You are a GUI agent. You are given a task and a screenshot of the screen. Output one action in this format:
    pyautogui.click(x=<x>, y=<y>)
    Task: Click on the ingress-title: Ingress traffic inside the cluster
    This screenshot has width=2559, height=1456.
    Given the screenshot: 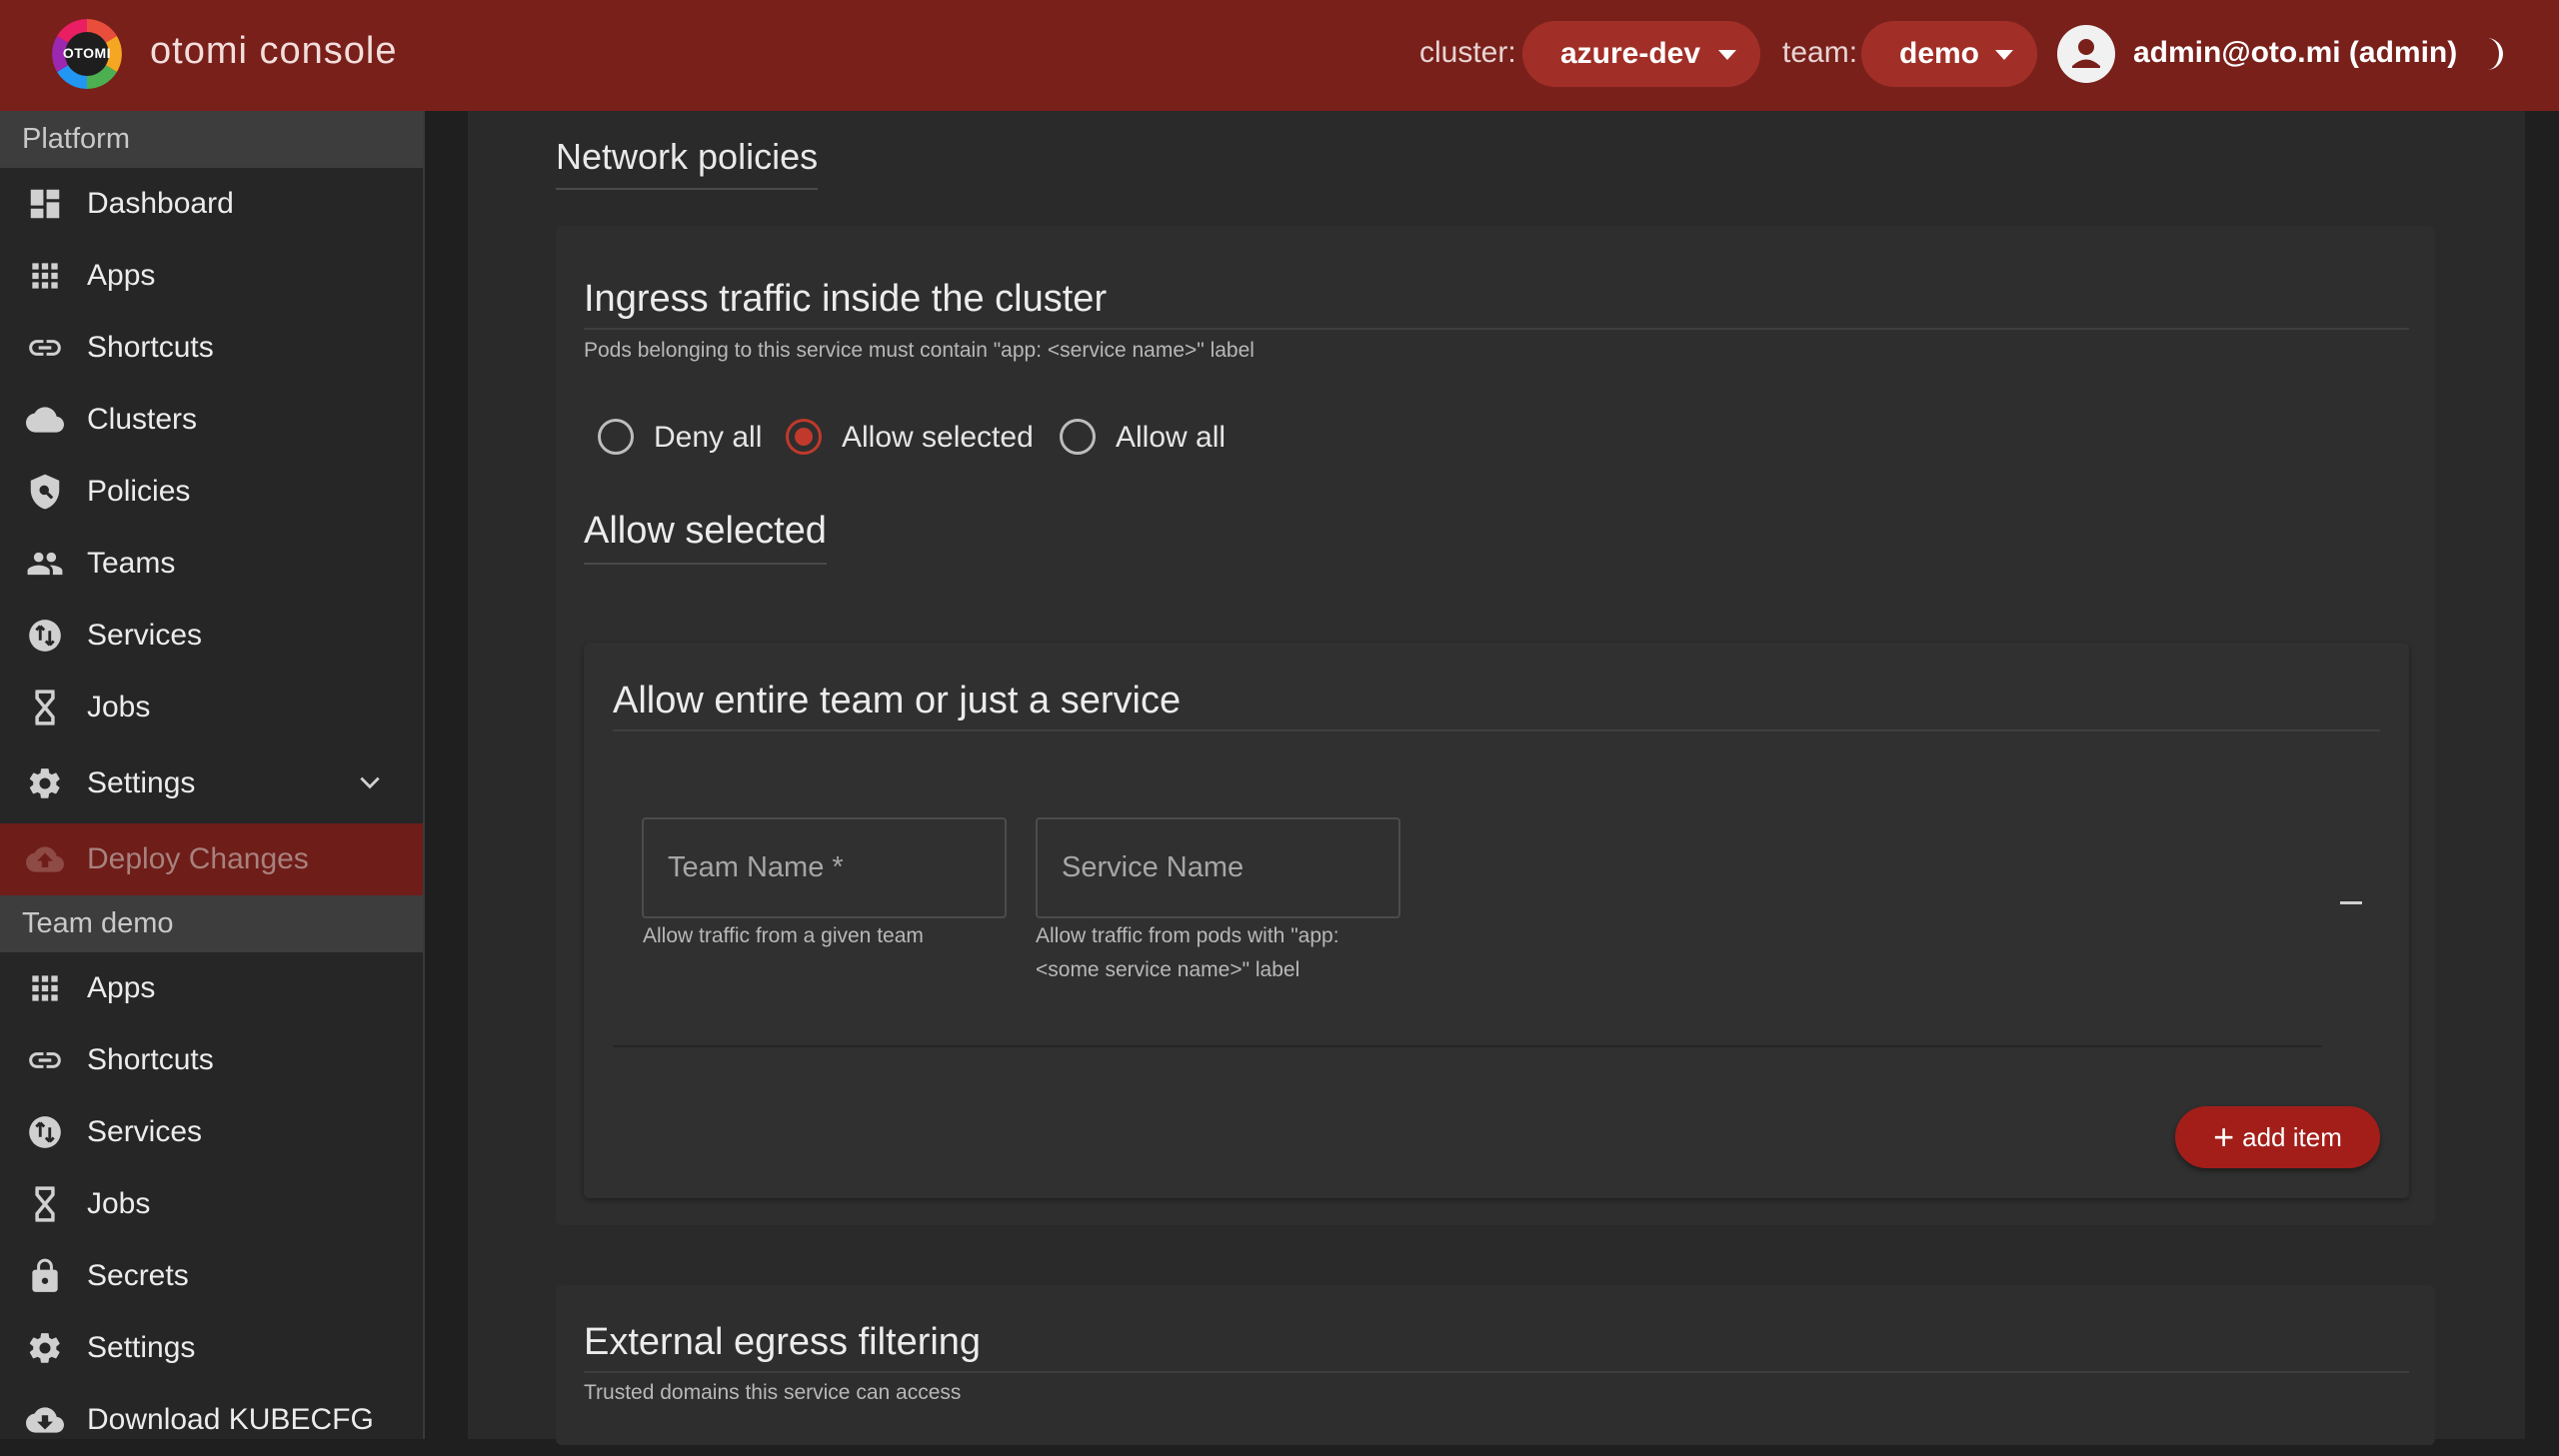 What is the action you would take?
    pyautogui.click(x=846, y=299)
    